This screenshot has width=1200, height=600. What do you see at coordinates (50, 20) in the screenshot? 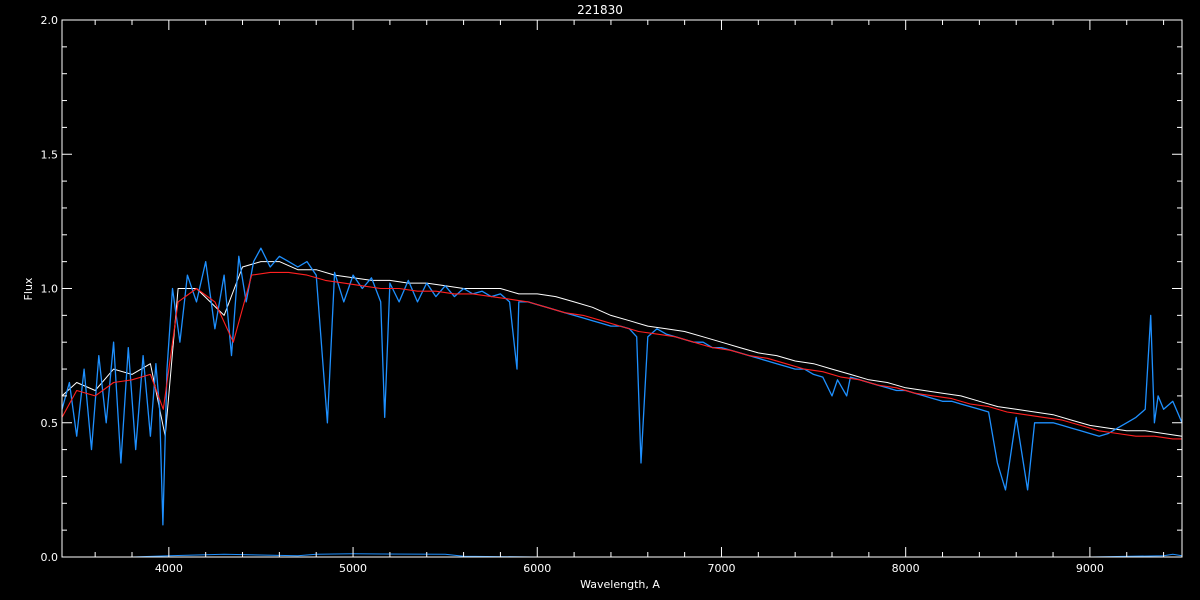
I see `y-tick-label: 2.0` at bounding box center [50, 20].